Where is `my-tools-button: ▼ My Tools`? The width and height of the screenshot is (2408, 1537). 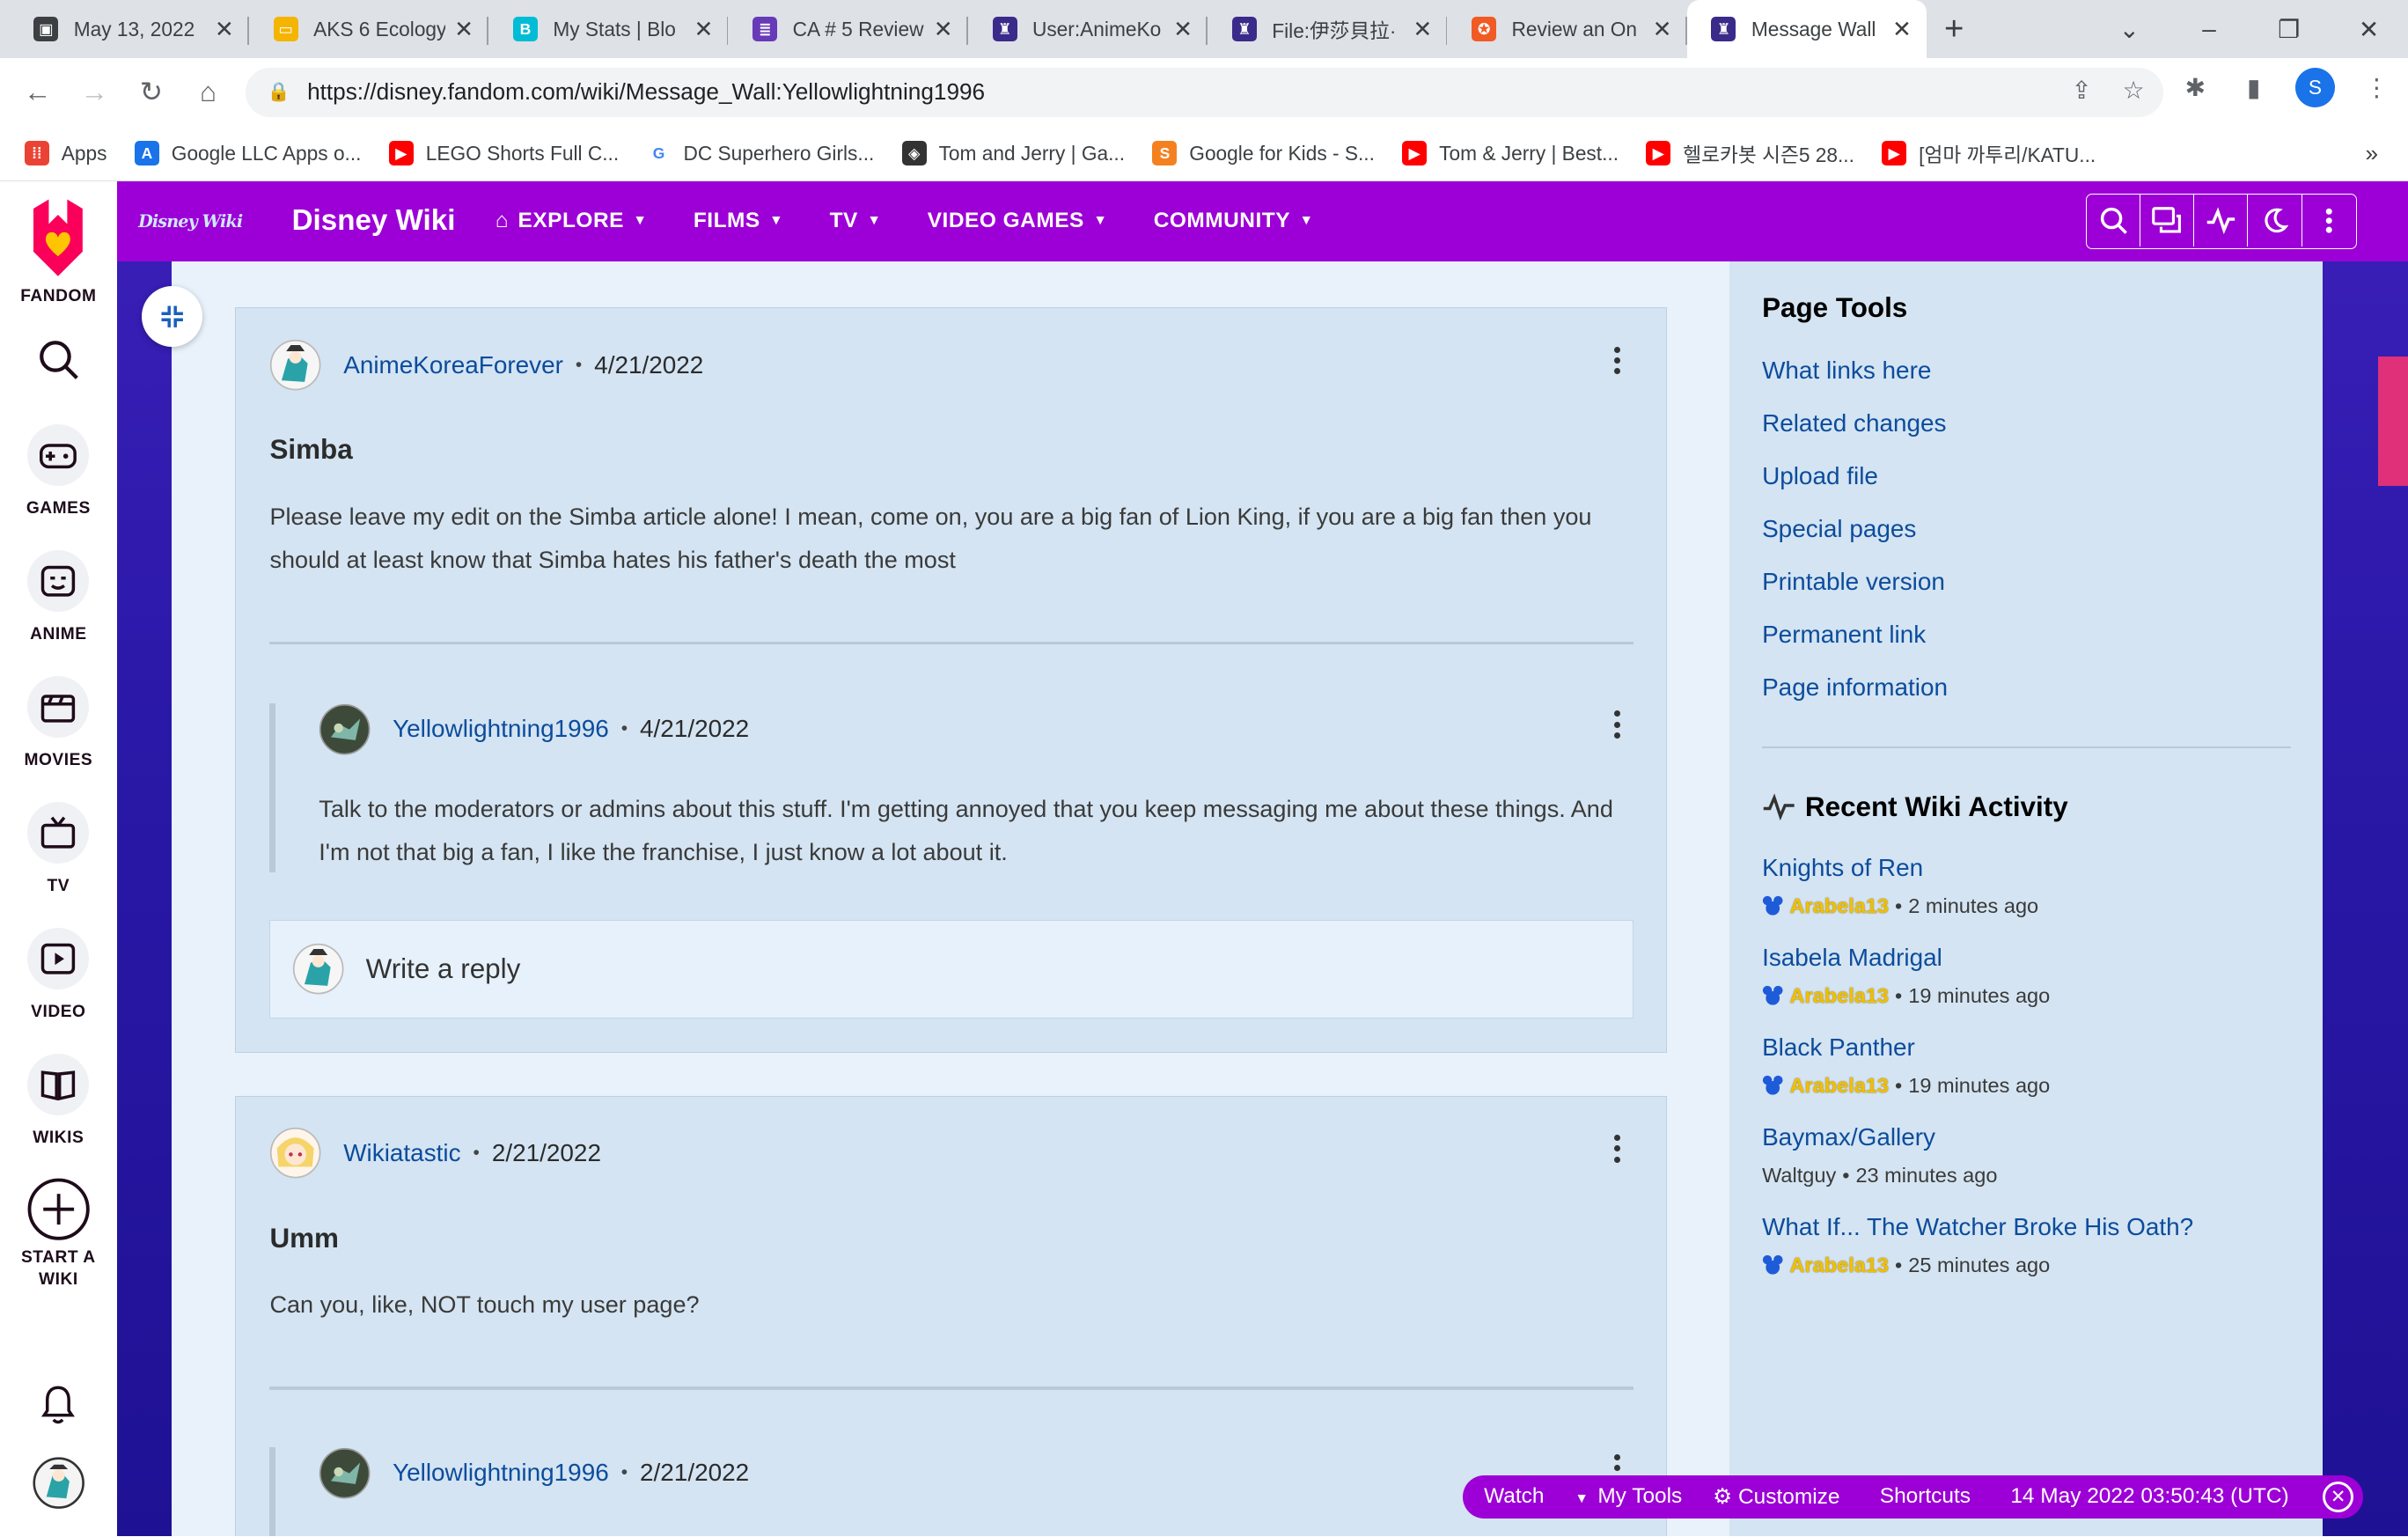
my-tools-button: ▼ My Tools is located at coordinates (1628, 1496).